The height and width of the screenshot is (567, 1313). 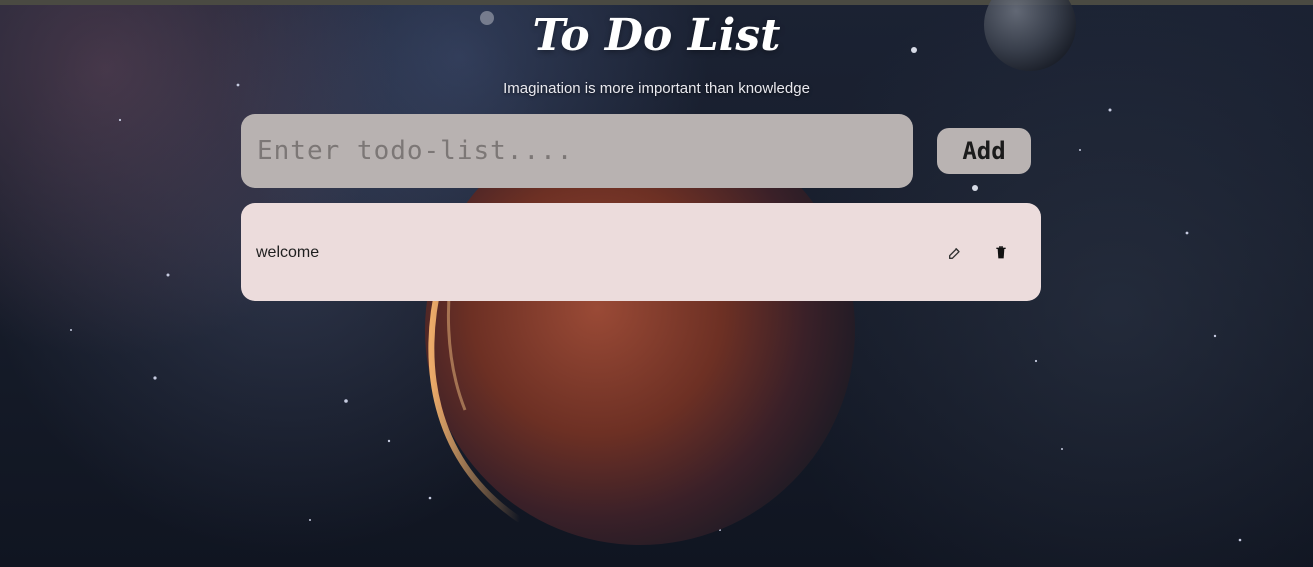 What do you see at coordinates (957, 249) in the screenshot?
I see `edit-icon-detail` at bounding box center [957, 249].